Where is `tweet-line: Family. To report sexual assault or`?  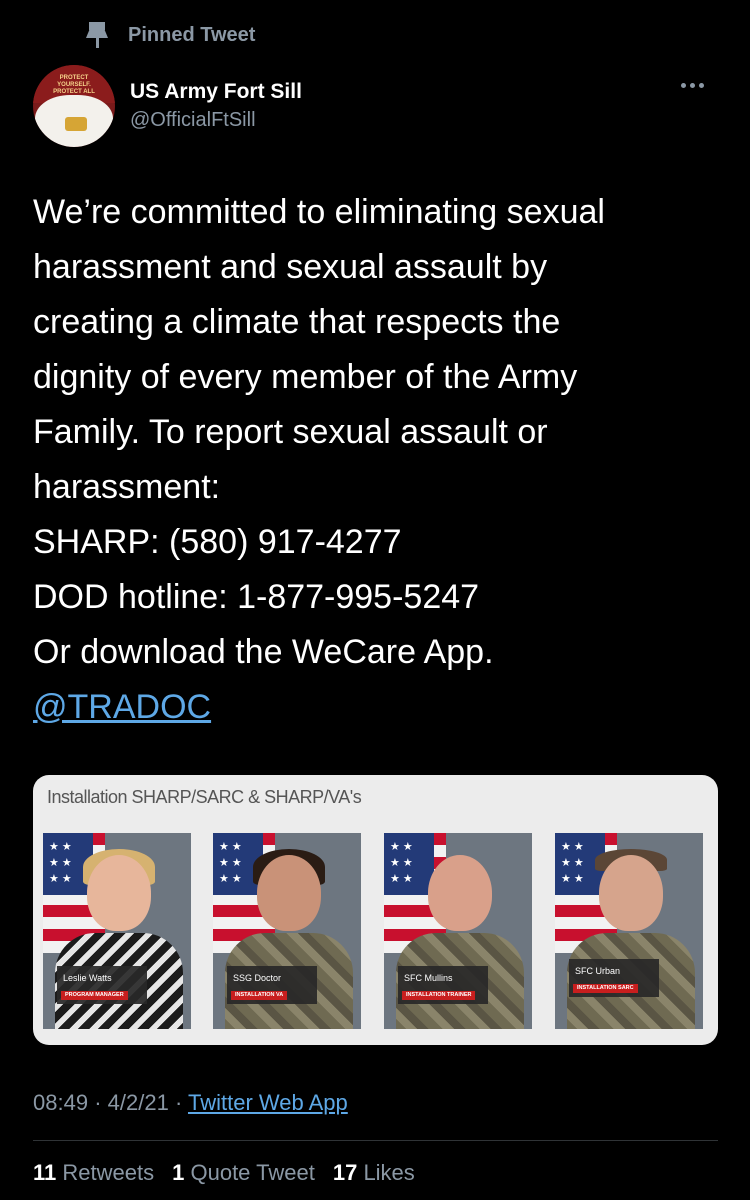
tweet-line: Family. To report sexual assault or is located at coordinates (290, 432).